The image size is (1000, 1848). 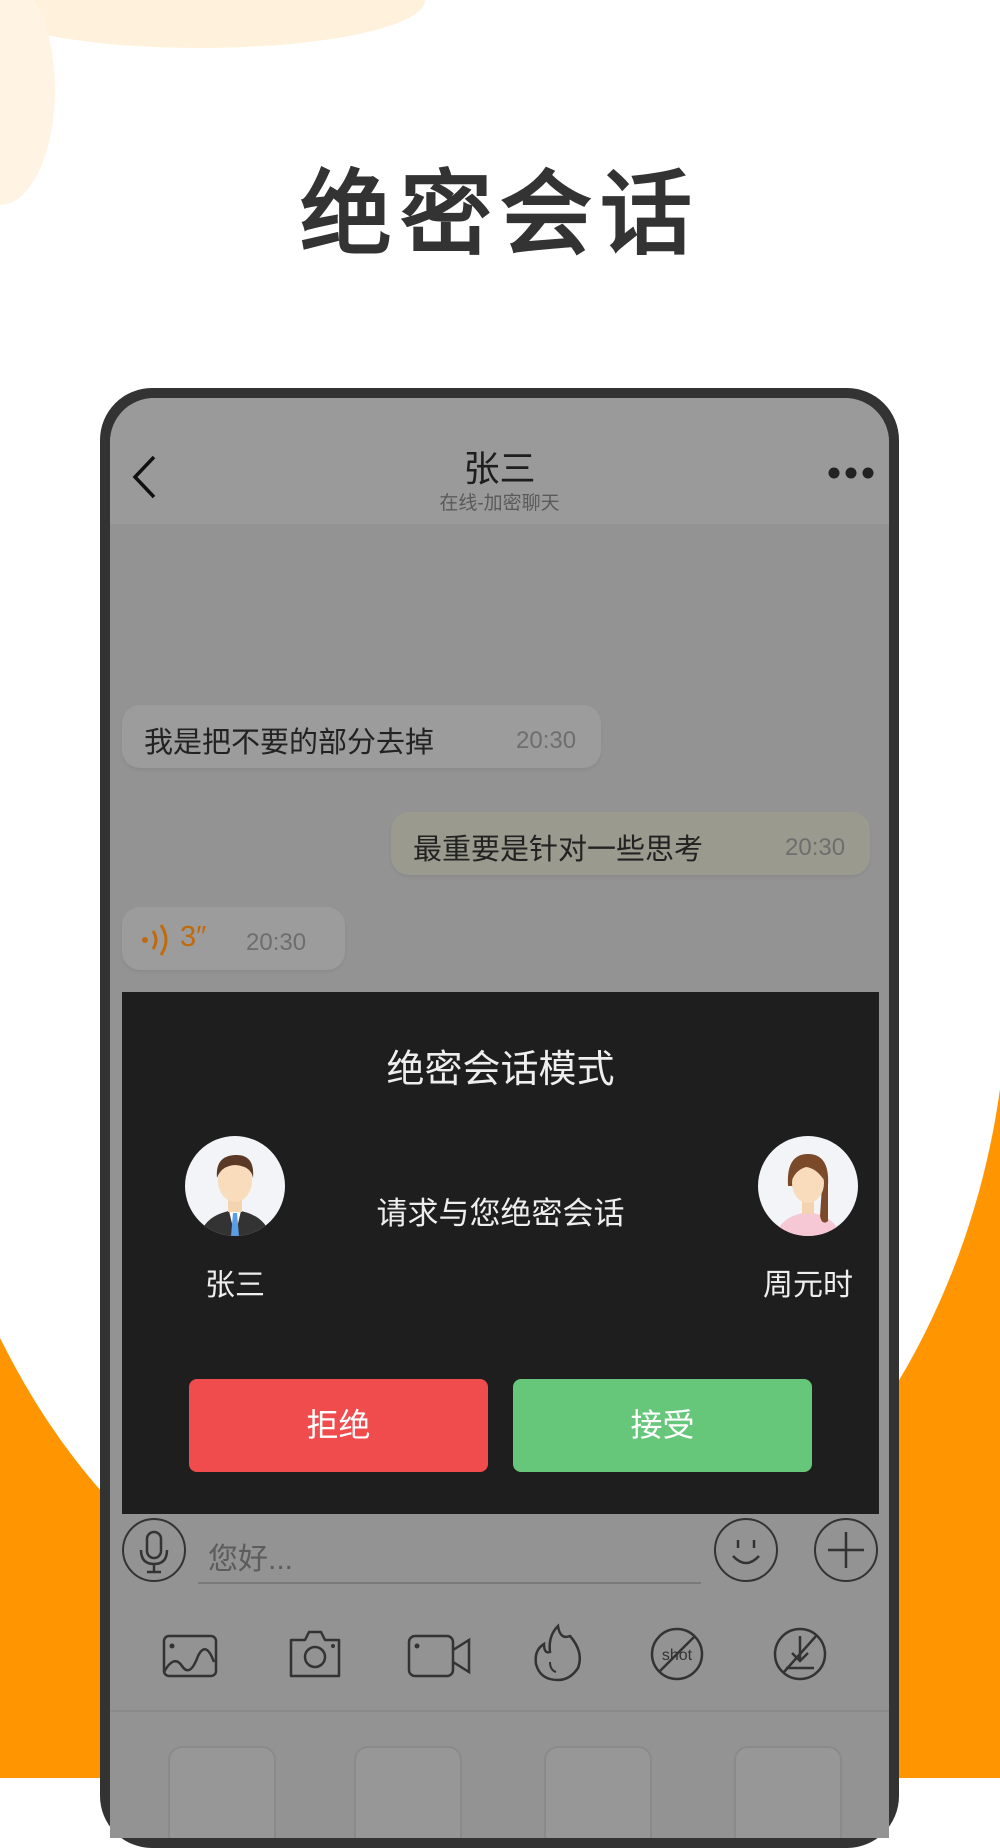 What do you see at coordinates (193, 937) in the screenshot?
I see `voice-duration: 3″` at bounding box center [193, 937].